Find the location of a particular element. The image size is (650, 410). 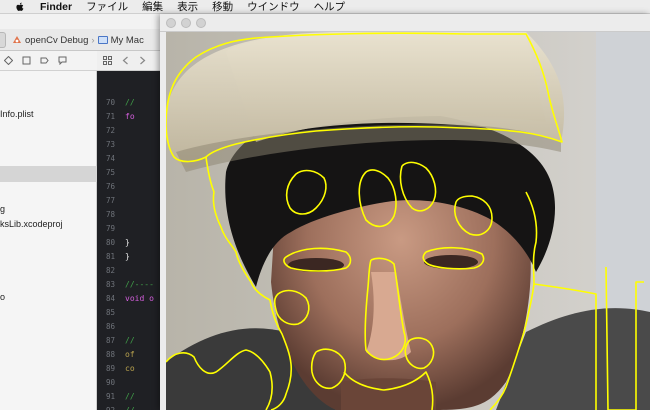

line-number: 87 is located at coordinates (110, 340).